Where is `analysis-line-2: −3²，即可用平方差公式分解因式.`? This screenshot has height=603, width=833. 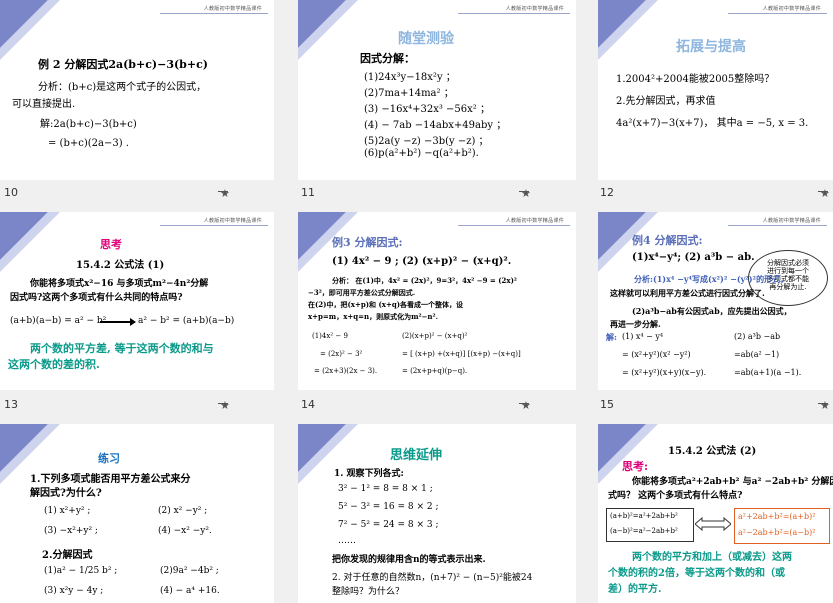
analysis-line-2: −3²，即可用平方差公式分解因式. is located at coordinates (362, 292).